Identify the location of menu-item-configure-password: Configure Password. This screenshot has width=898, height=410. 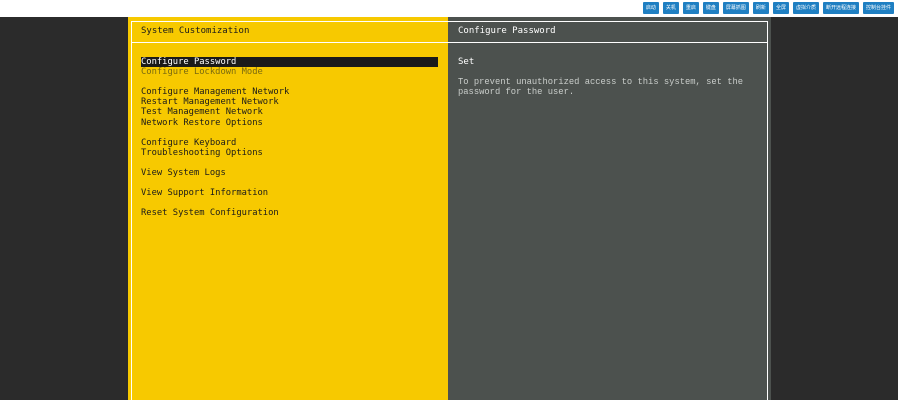
(289, 62).